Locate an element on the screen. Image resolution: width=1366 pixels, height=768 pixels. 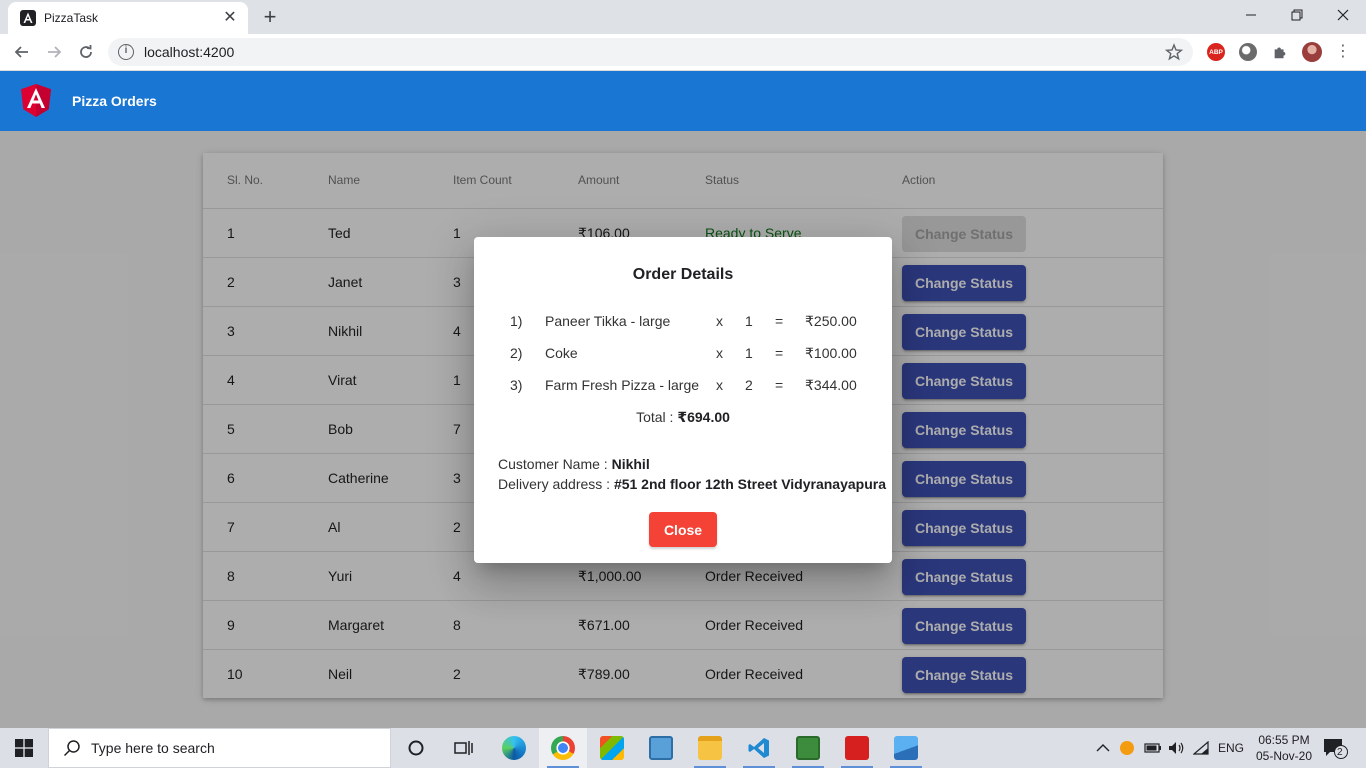
extension-circle-icon is located at coordinates (1248, 52).